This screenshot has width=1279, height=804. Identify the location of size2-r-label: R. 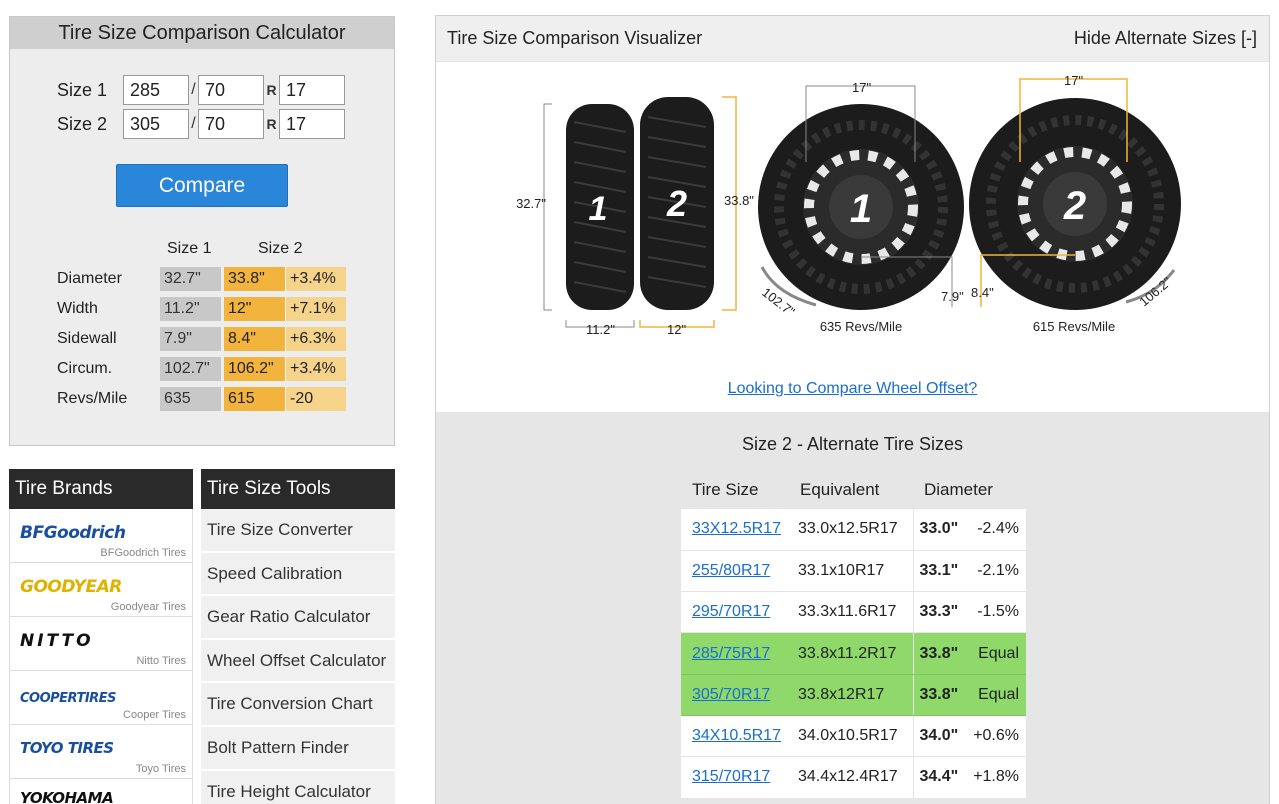
(271, 124).